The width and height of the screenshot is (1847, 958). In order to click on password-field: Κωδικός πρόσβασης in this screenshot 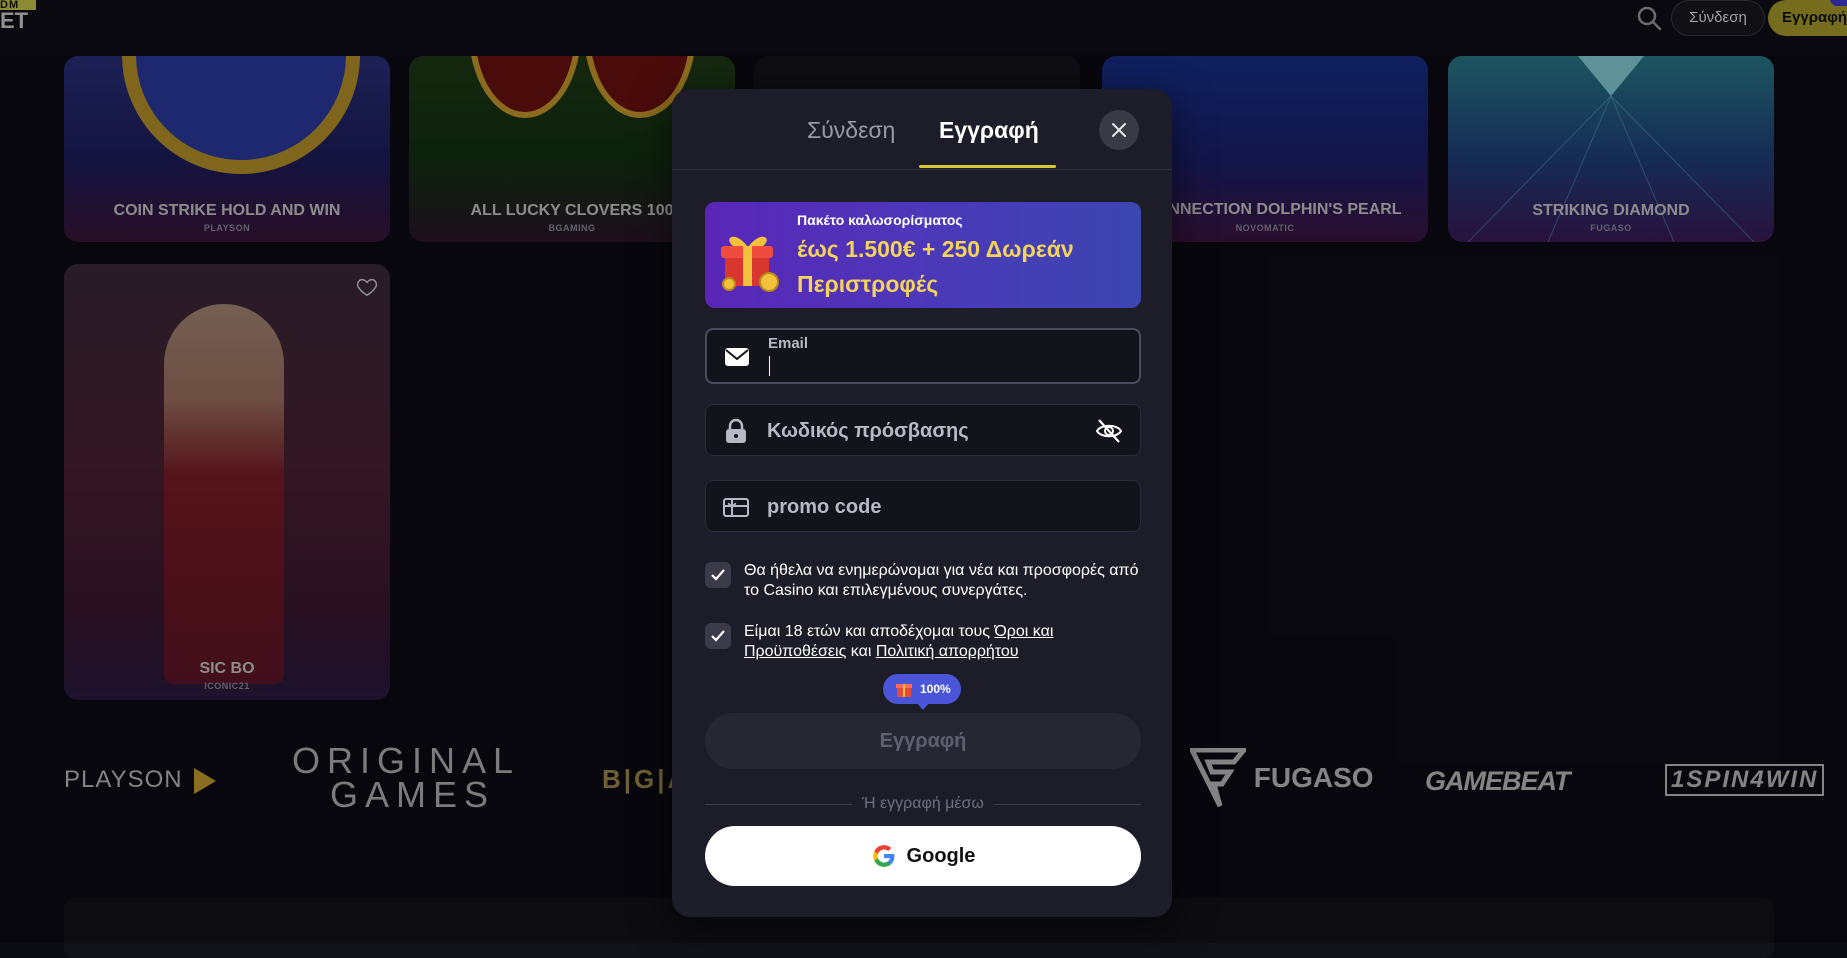, I will do `click(923, 430)`.